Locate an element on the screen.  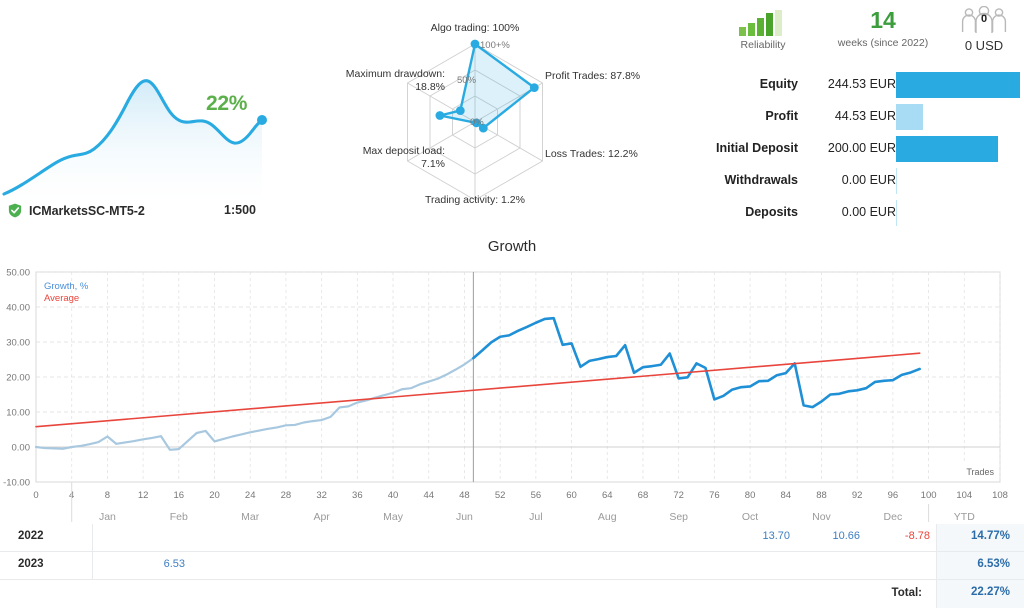
x-tick-label: 52 is located at coordinates (500, 495).